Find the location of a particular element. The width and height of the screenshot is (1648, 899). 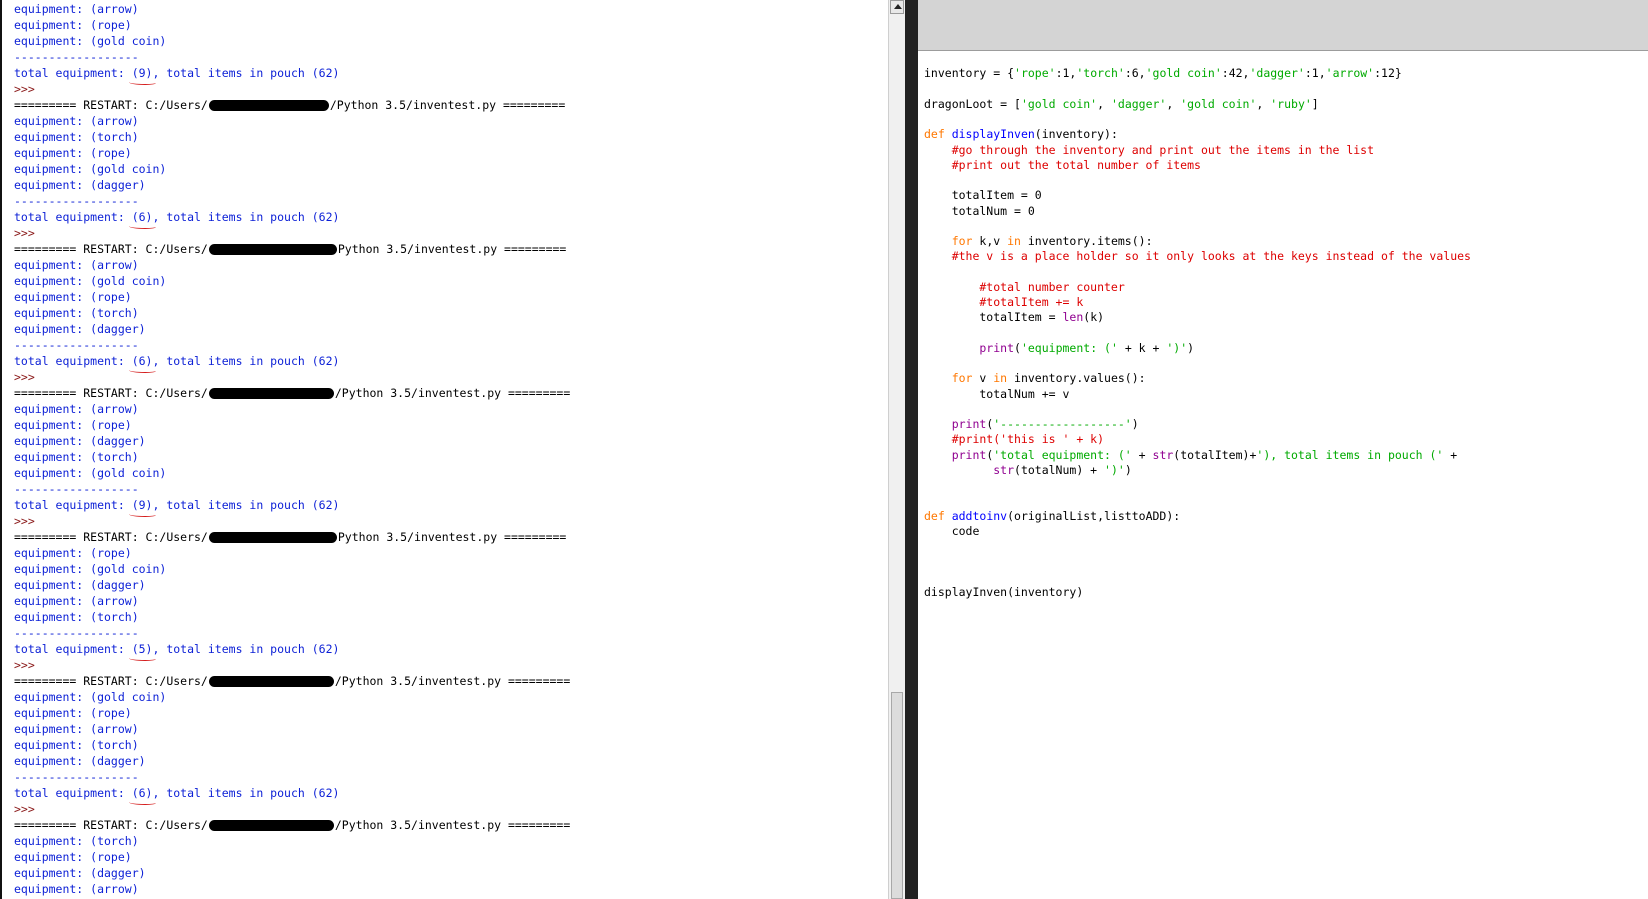

code-token-tx: + is located at coordinates (1450, 454).